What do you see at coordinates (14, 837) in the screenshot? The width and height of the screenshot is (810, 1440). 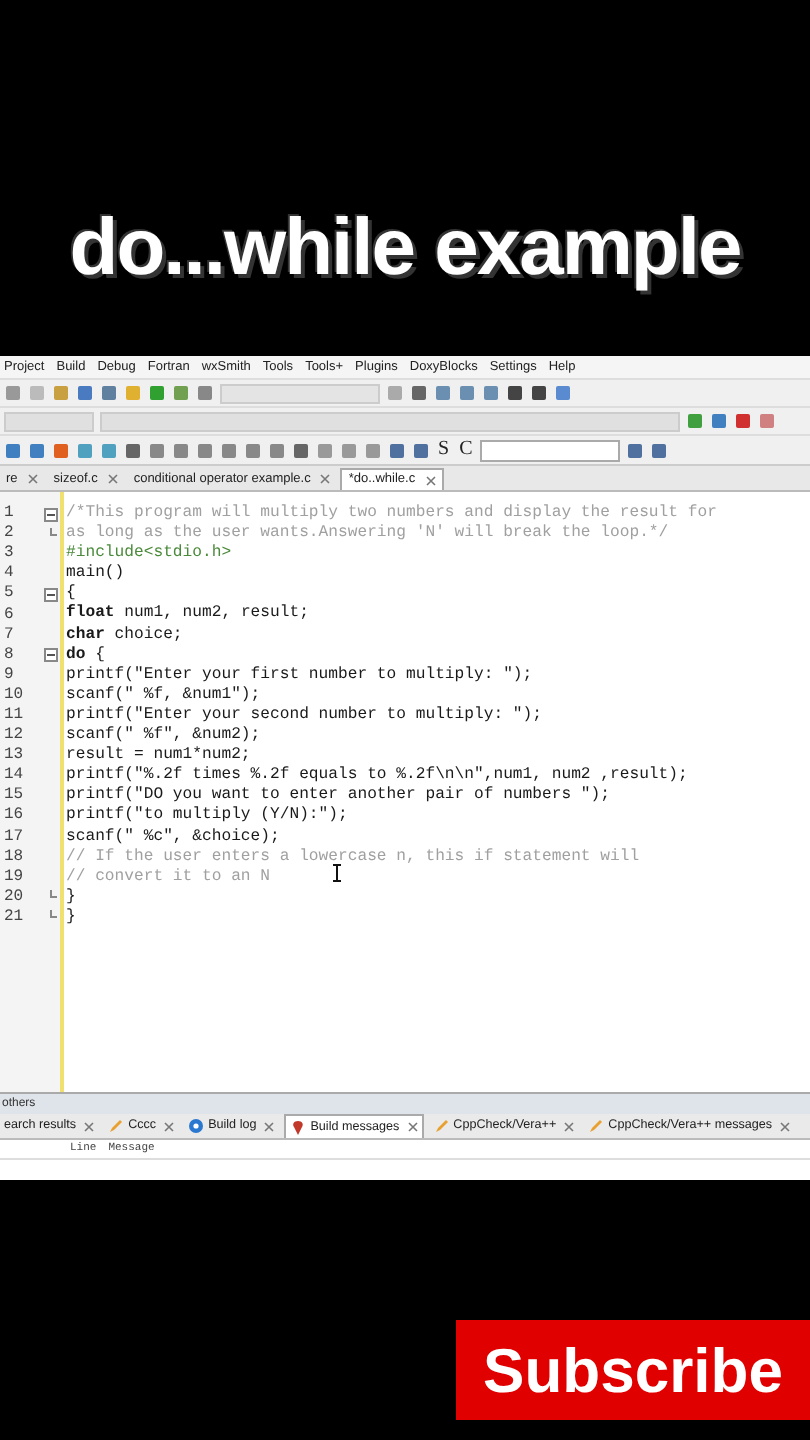 I see `line-number: 17` at bounding box center [14, 837].